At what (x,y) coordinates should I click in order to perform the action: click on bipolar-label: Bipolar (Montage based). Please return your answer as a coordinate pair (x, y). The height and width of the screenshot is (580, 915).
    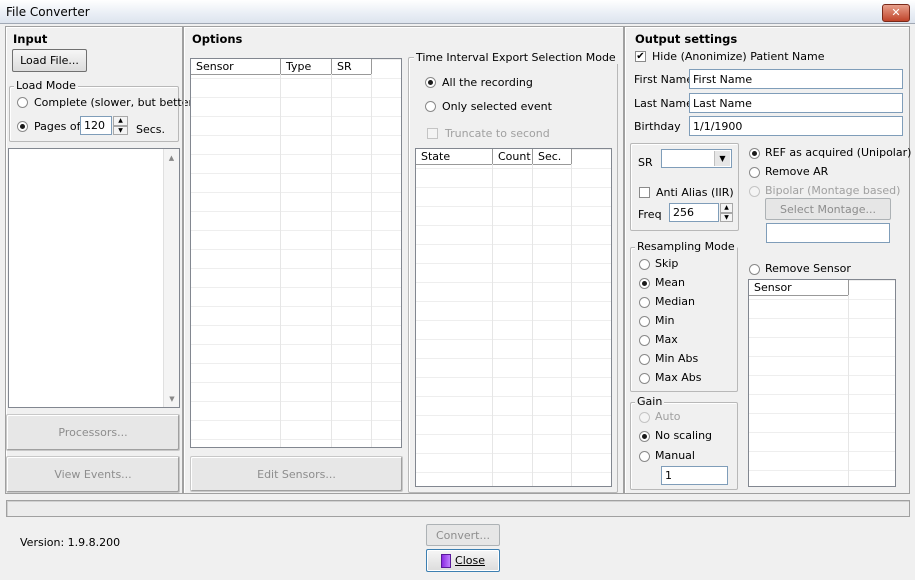
    Looking at the image, I should click on (833, 190).